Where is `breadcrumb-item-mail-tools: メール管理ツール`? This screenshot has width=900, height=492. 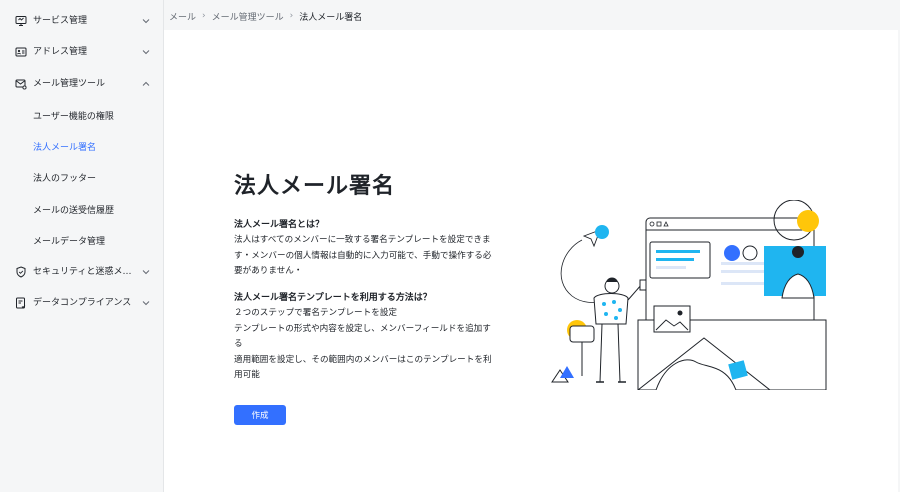 breadcrumb-item-mail-tools: メール管理ツール is located at coordinates (248, 16).